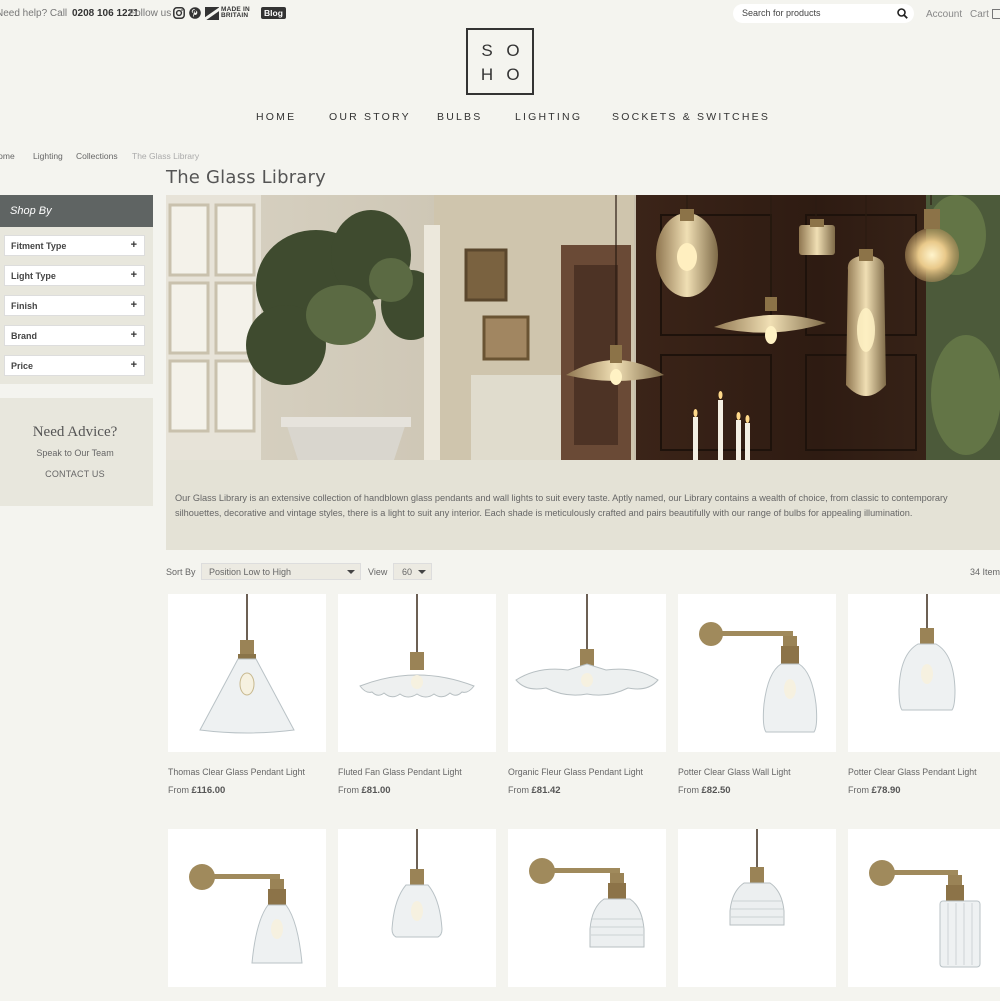  What do you see at coordinates (273, 13) in the screenshot?
I see `blog-link: Blog` at bounding box center [273, 13].